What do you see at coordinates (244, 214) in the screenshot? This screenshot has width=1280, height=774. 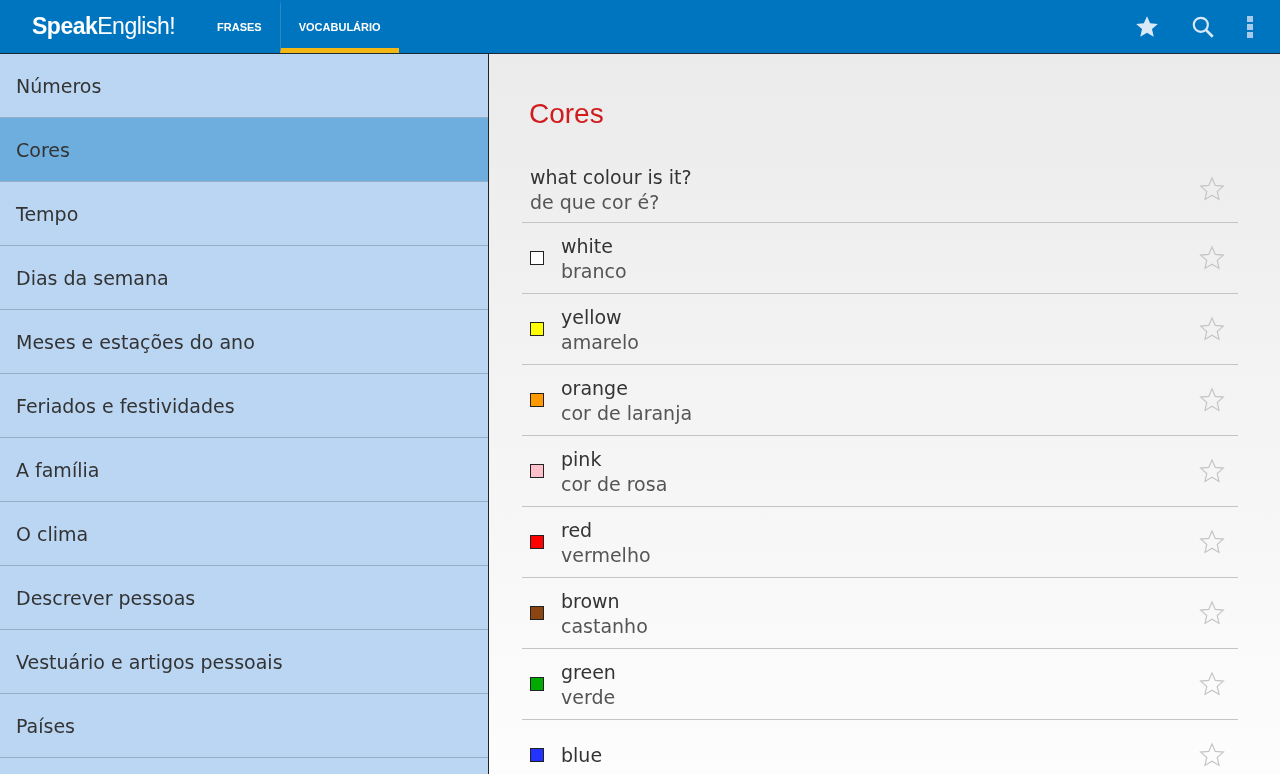 I see `category-item: Tempo` at bounding box center [244, 214].